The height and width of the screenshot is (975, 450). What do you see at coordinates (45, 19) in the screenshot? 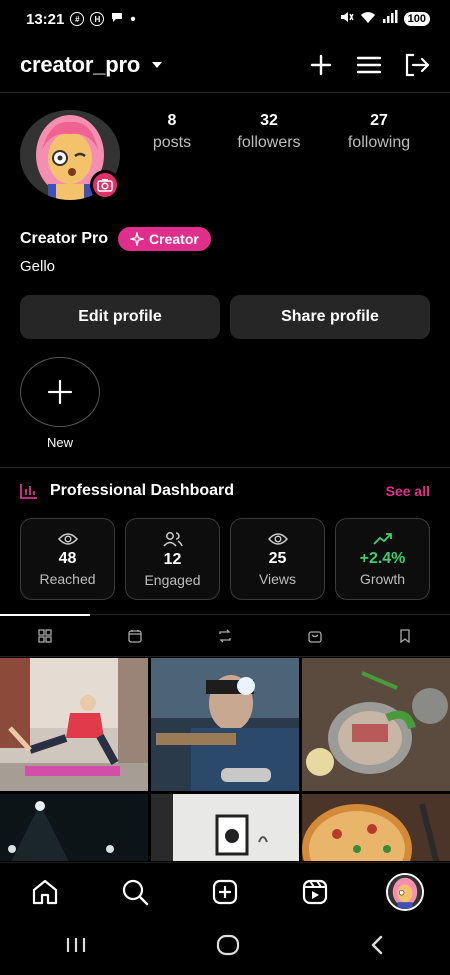
I see `status-time: 13:21` at bounding box center [45, 19].